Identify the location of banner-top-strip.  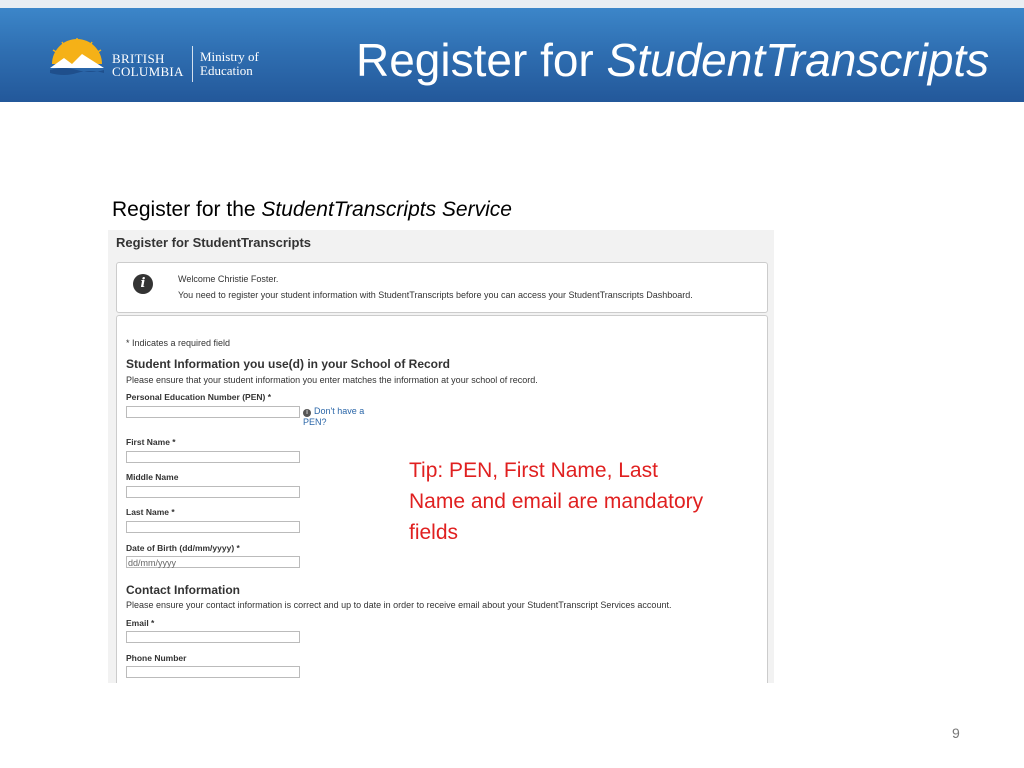
(512, 4).